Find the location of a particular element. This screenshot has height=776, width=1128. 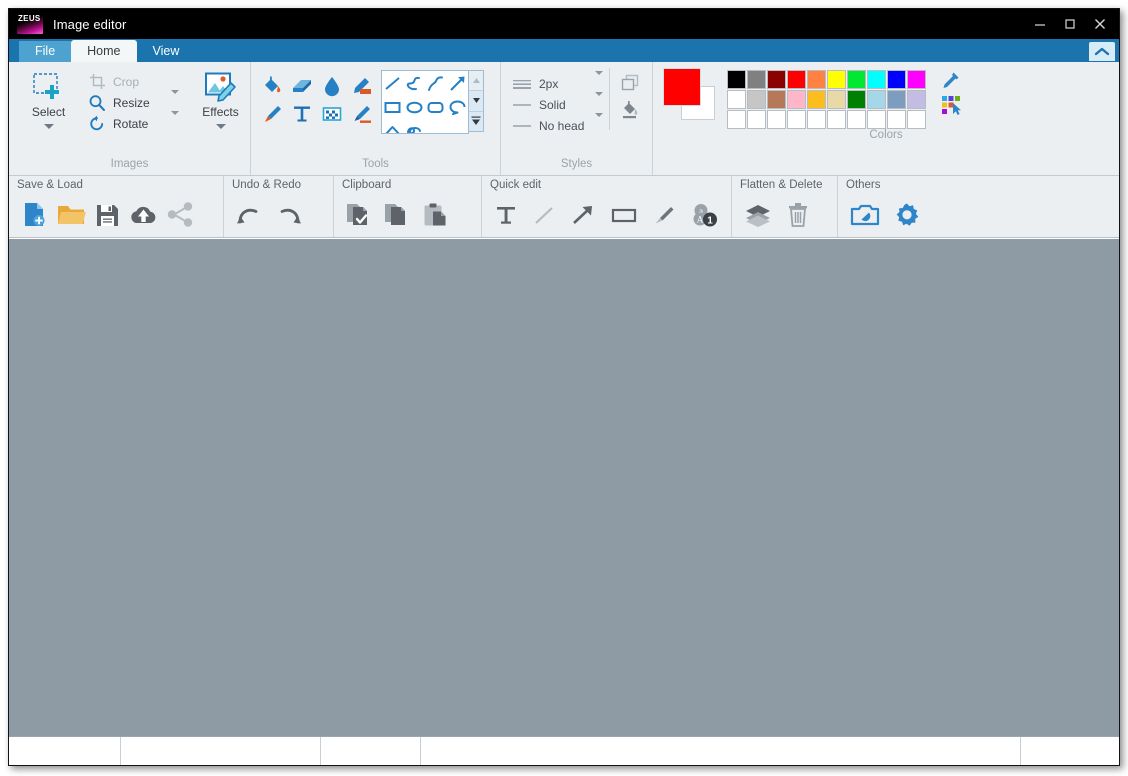

palette-swatch-r1-c4 is located at coordinates (816, 99).